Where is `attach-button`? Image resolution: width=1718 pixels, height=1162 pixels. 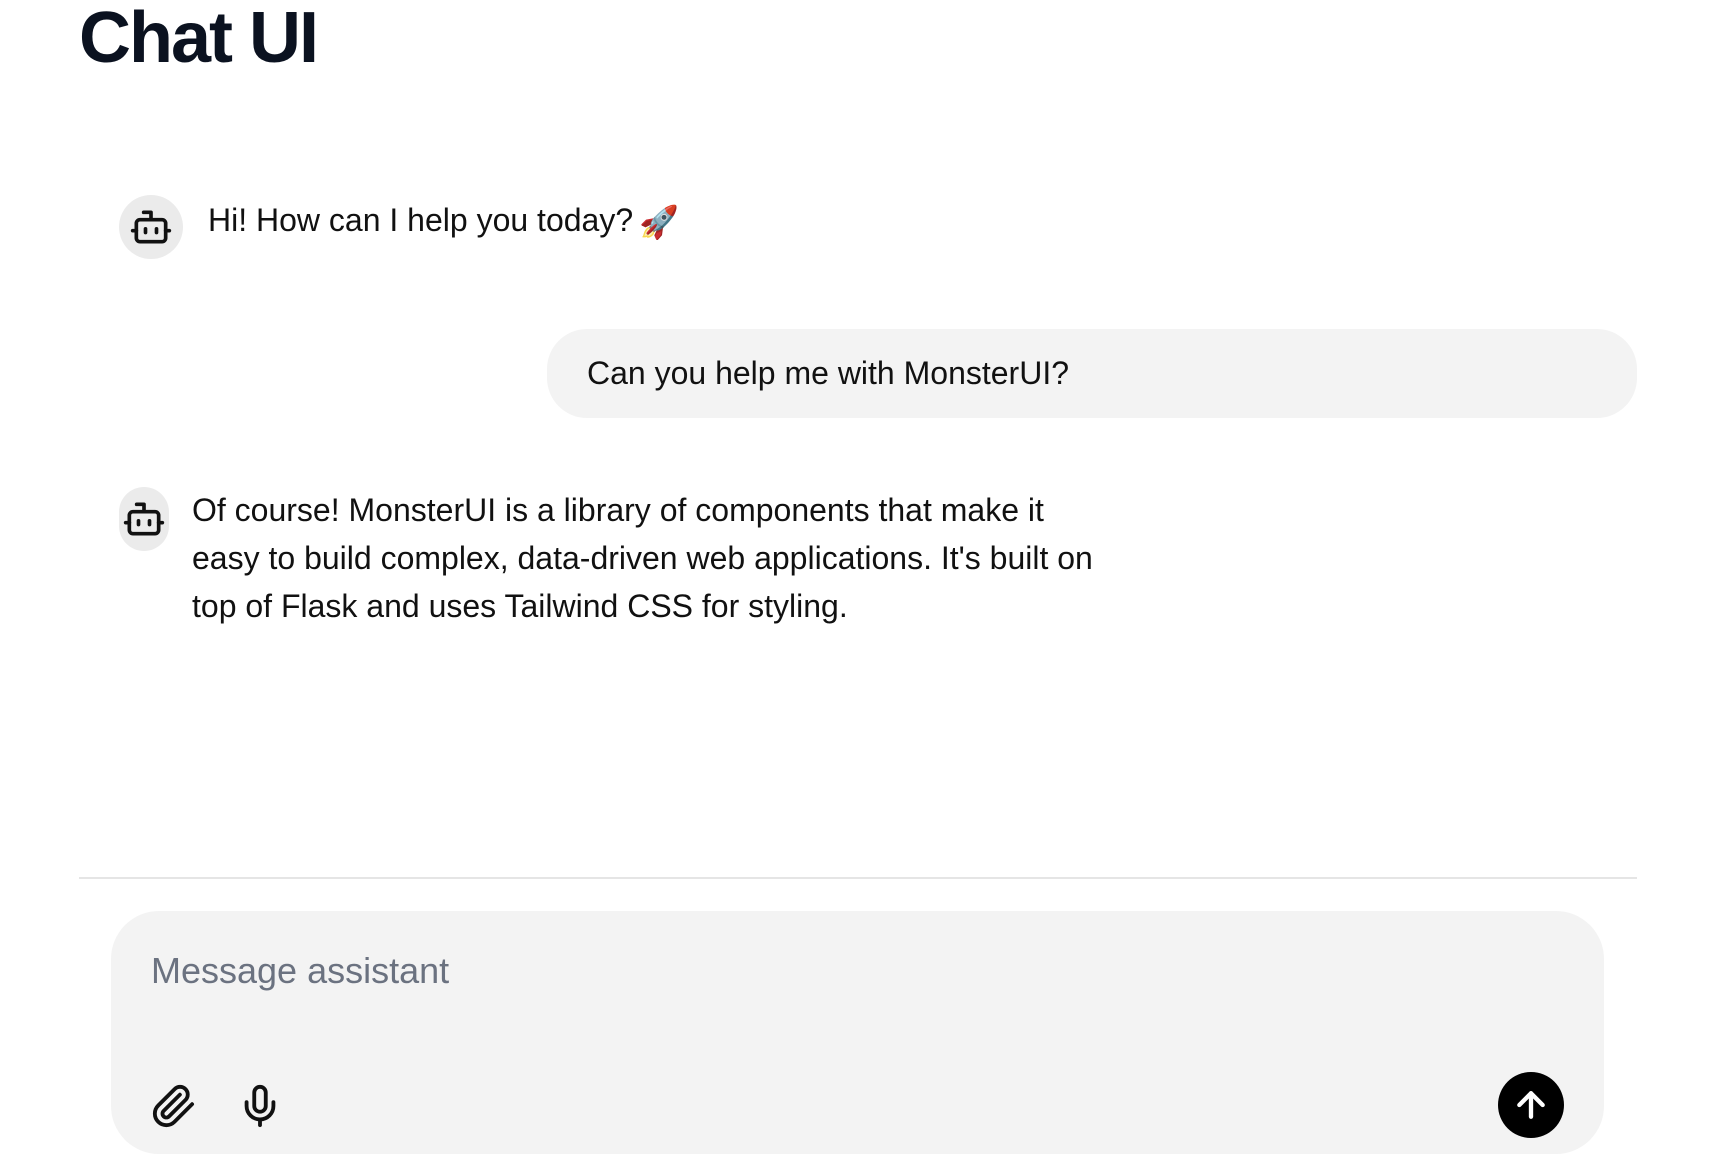 attach-button is located at coordinates (174, 1106).